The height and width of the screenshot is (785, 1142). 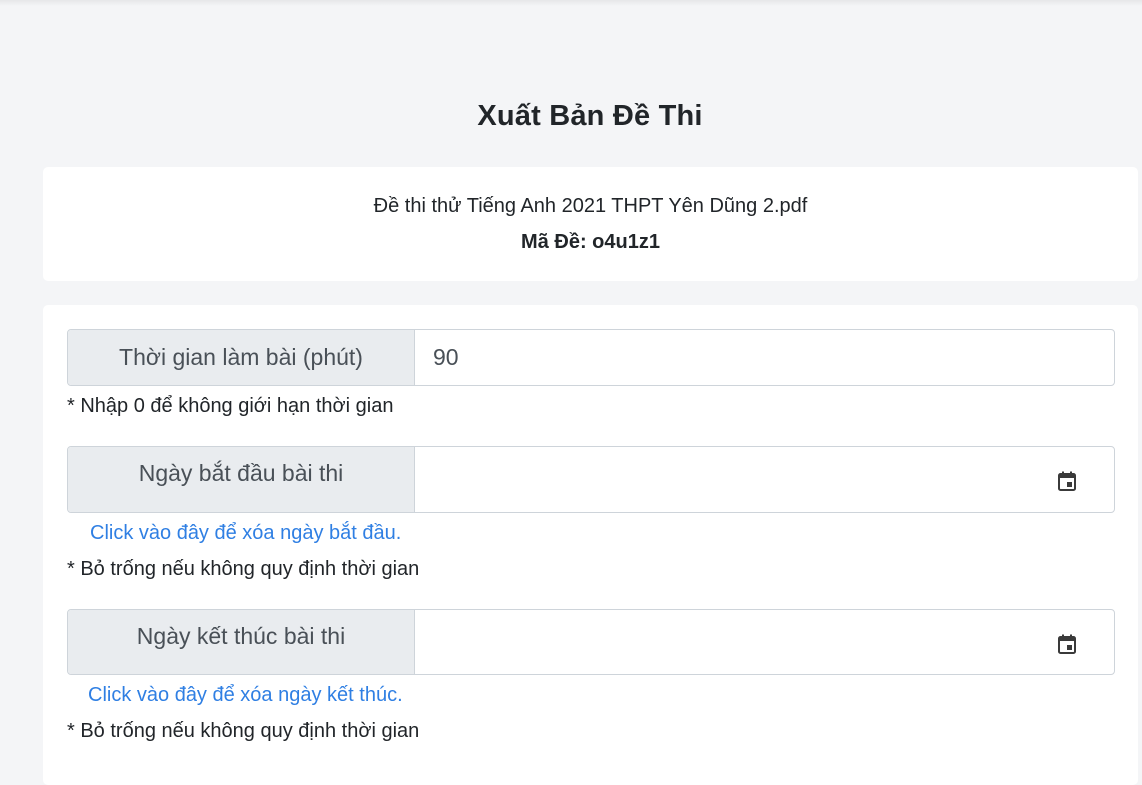 What do you see at coordinates (241, 642) in the screenshot?
I see `end-date-label: Ngày kết thúc bài thi` at bounding box center [241, 642].